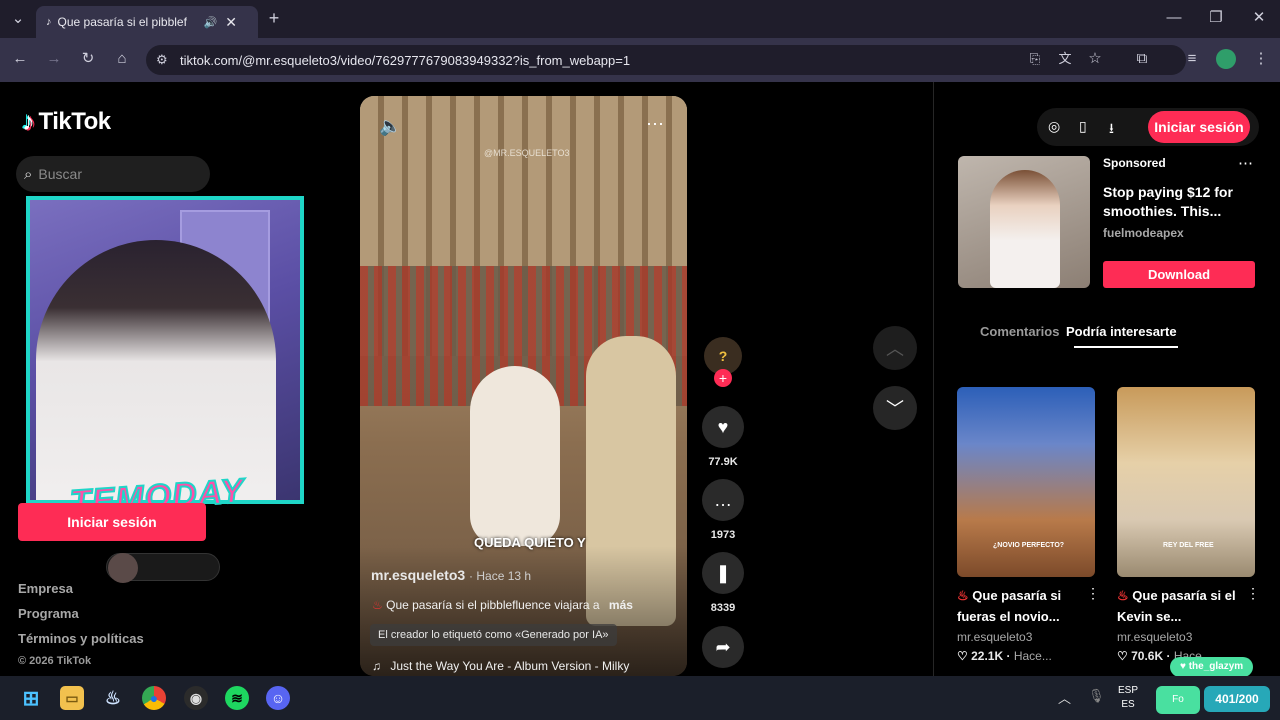 This screenshot has width=1280, height=720. I want to click on tray-overflow-icon: ︿, so click(1064, 697).